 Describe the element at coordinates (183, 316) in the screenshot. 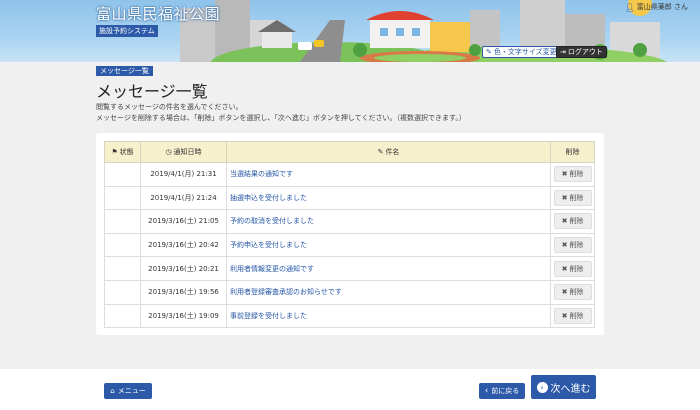

I see `row-date: 2019/3/16(土) 19:09` at that location.